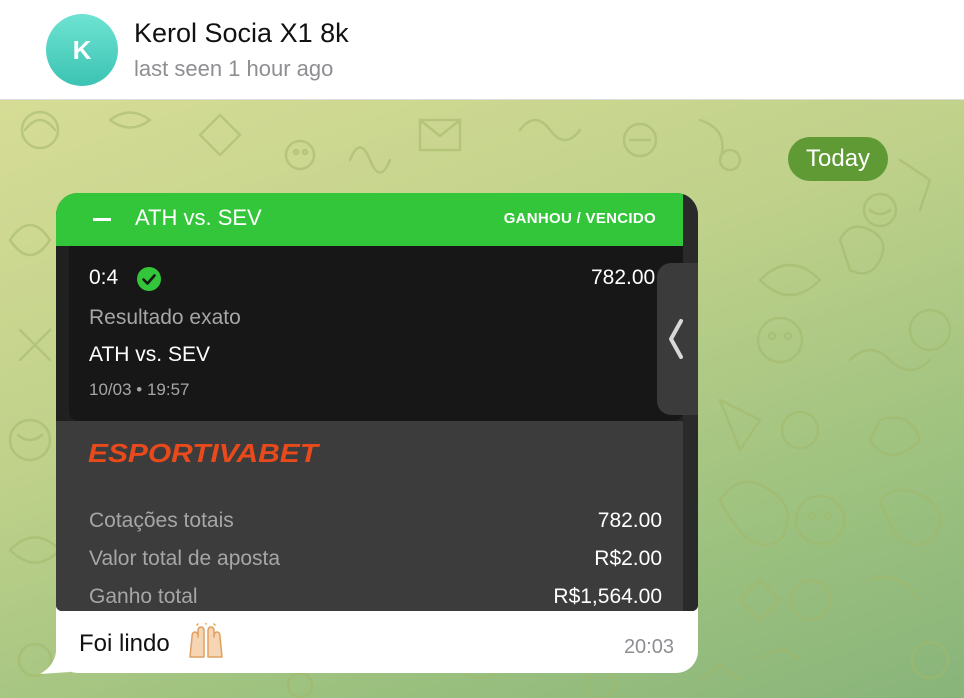  I want to click on contact-name: Kerol Socia X1 8k, so click(241, 33).